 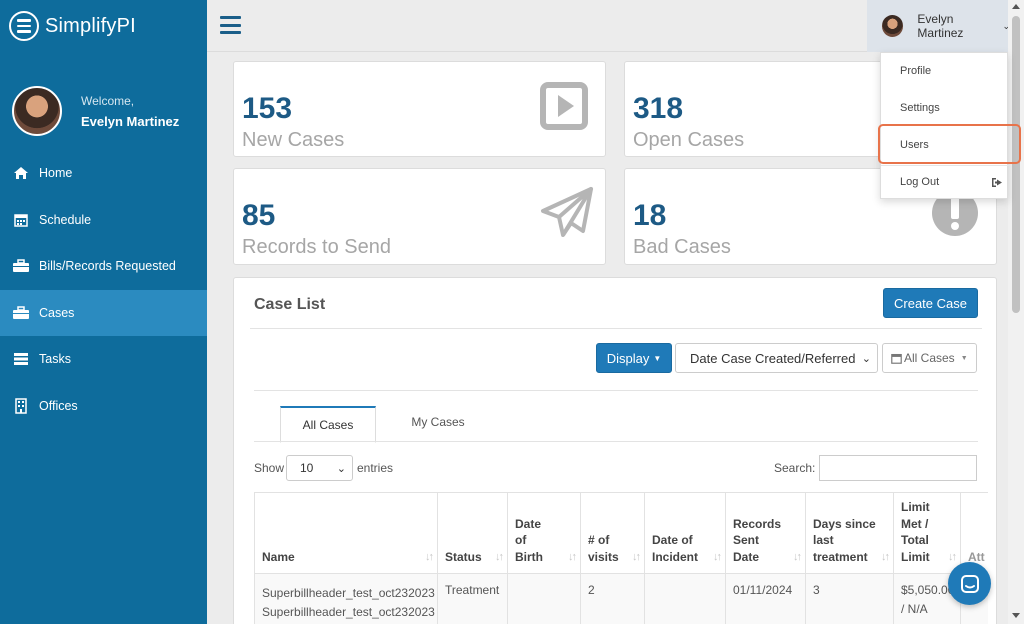 I want to click on stat-value: 18, so click(x=650, y=215).